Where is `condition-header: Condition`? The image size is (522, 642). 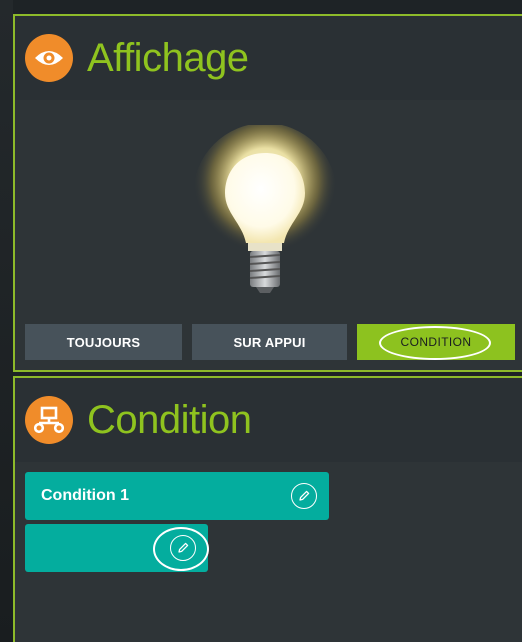
condition-header: Condition is located at coordinates (268, 420).